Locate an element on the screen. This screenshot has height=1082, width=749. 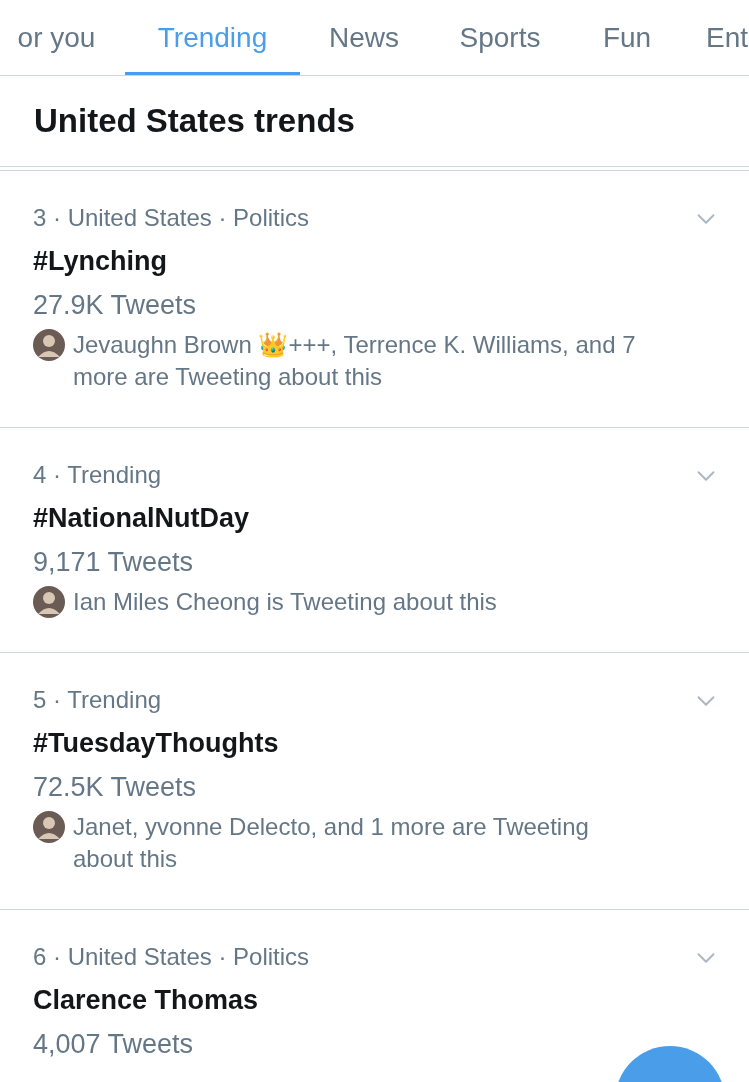
tab: Fun is located at coordinates (627, 37).